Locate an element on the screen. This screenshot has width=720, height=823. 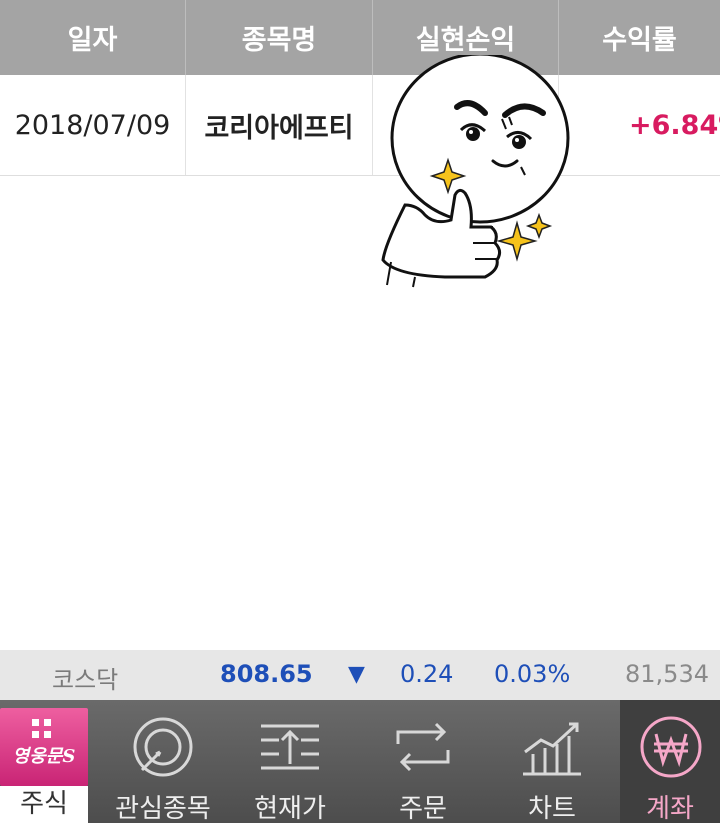
chart-icon is located at coordinates (552, 749).